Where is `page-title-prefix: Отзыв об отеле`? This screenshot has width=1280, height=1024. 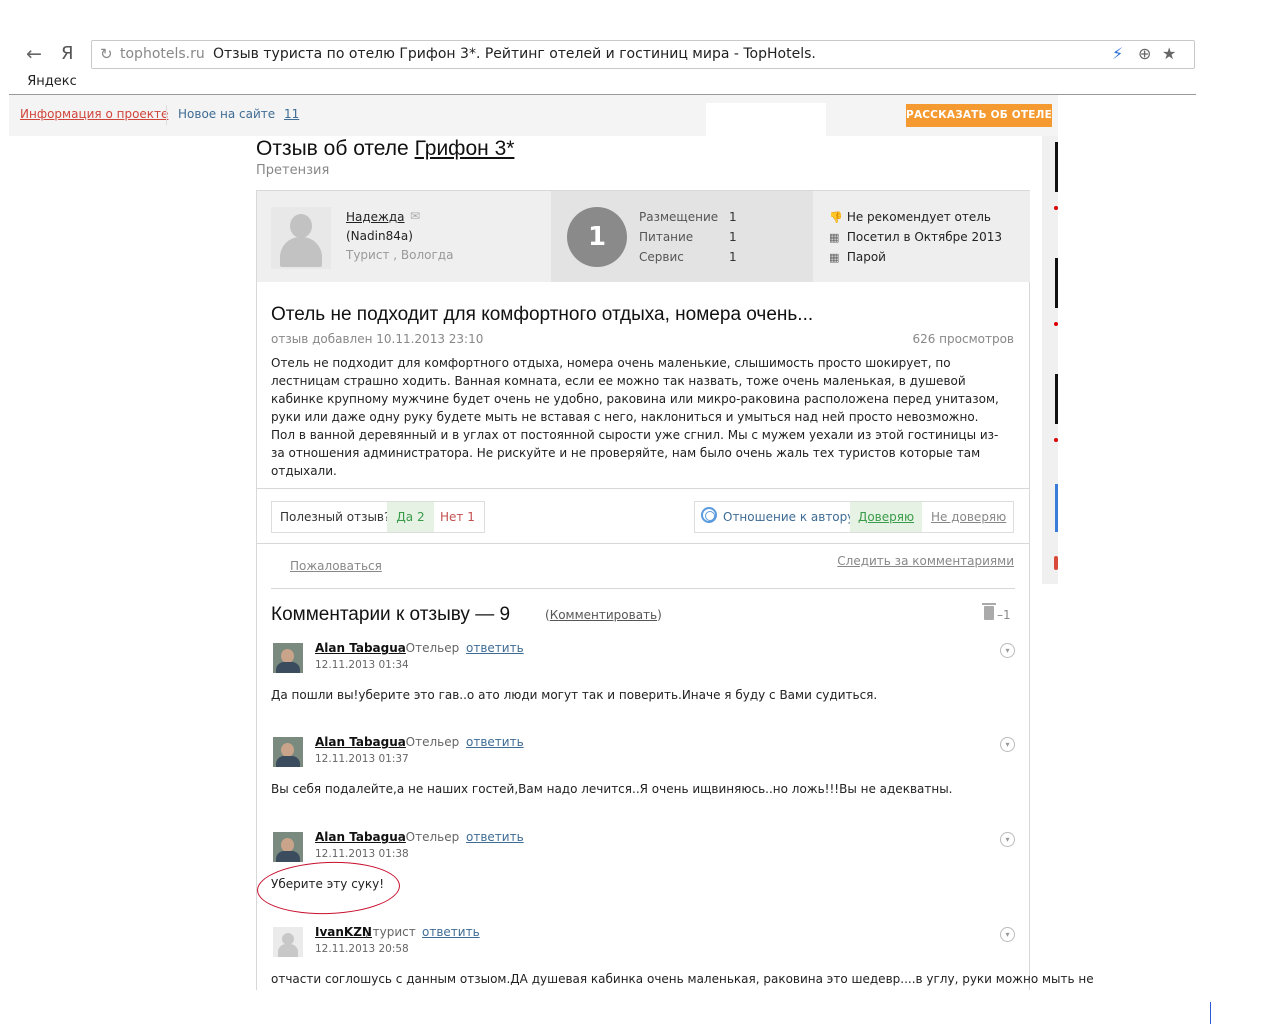 page-title-prefix: Отзыв об отеле is located at coordinates (332, 148).